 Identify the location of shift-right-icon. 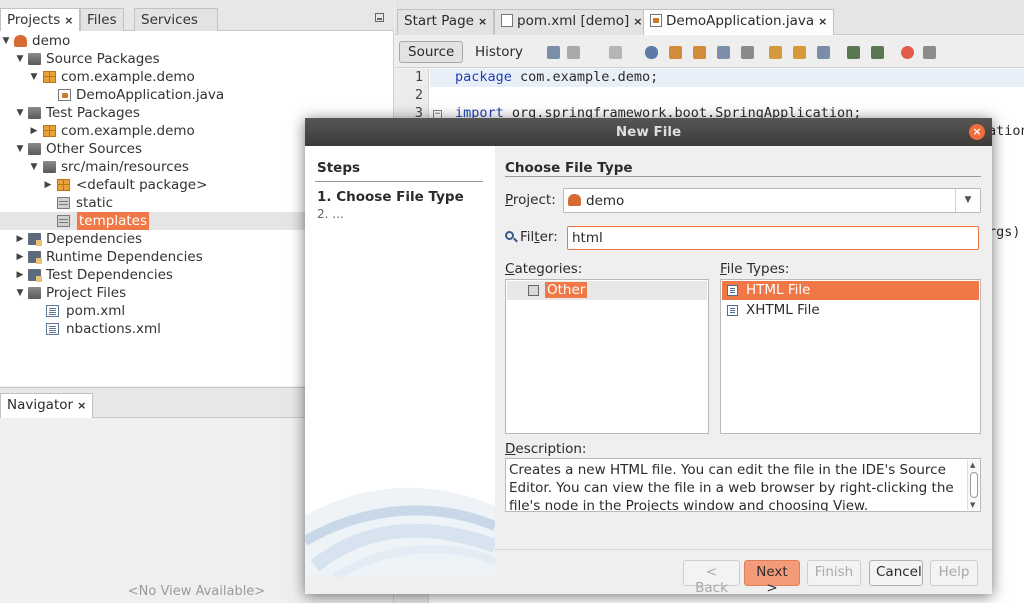
(877, 52).